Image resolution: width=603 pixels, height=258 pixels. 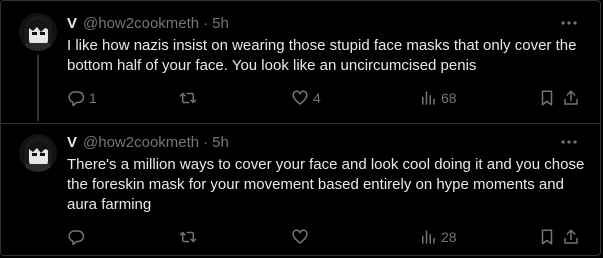 I want to click on views-button: 28, so click(x=438, y=237).